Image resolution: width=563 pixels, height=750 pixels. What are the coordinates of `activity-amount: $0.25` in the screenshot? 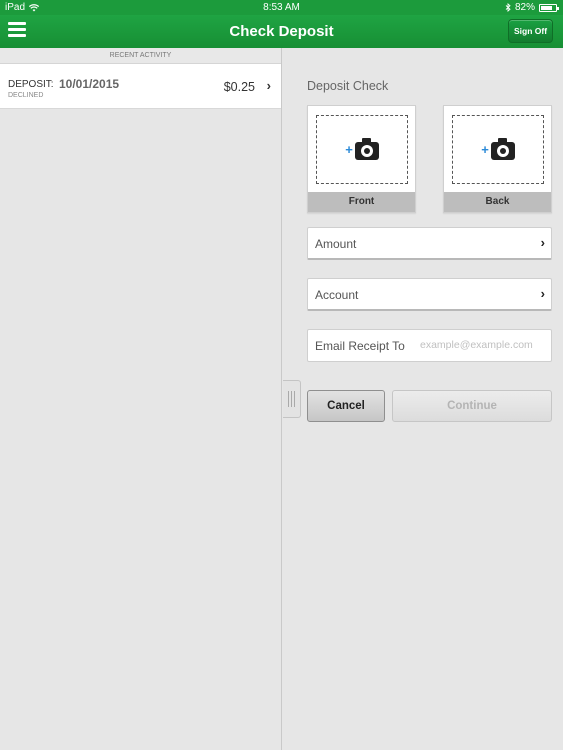 It's located at (239, 87).